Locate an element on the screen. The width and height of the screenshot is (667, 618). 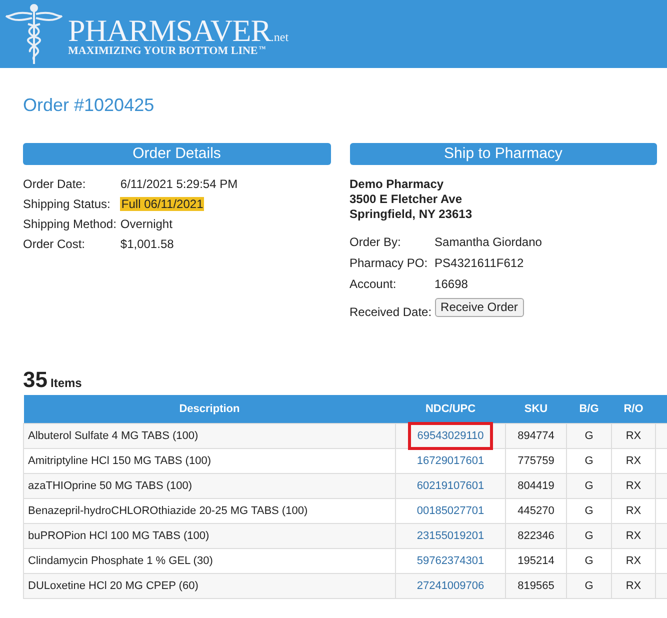
field-value: Full 06/11/2021 is located at coordinates (162, 204).